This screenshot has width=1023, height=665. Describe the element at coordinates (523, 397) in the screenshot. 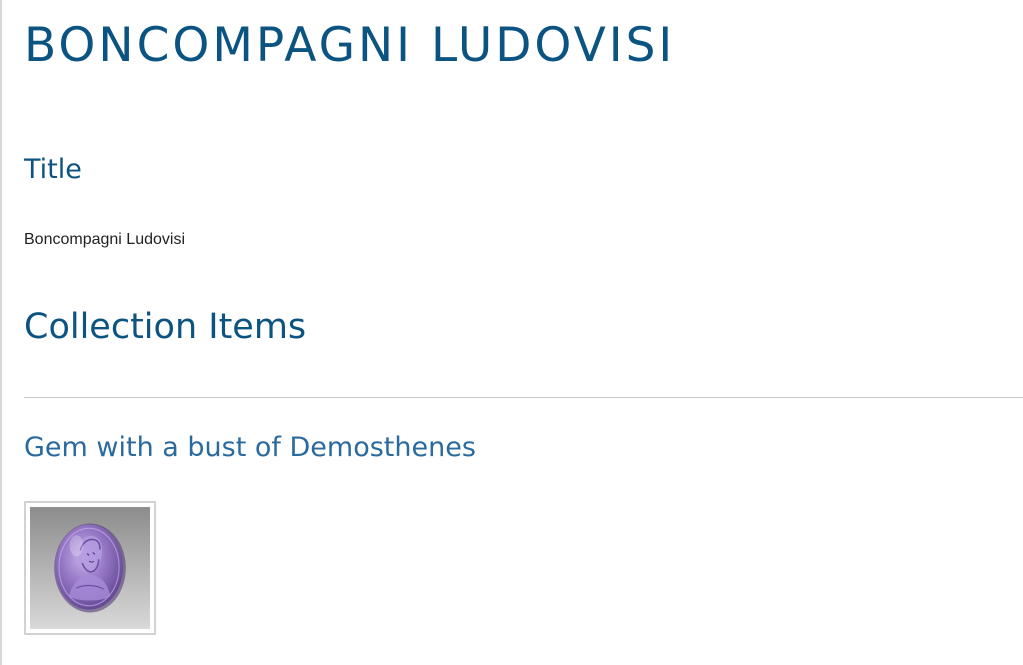

I see `divider` at that location.